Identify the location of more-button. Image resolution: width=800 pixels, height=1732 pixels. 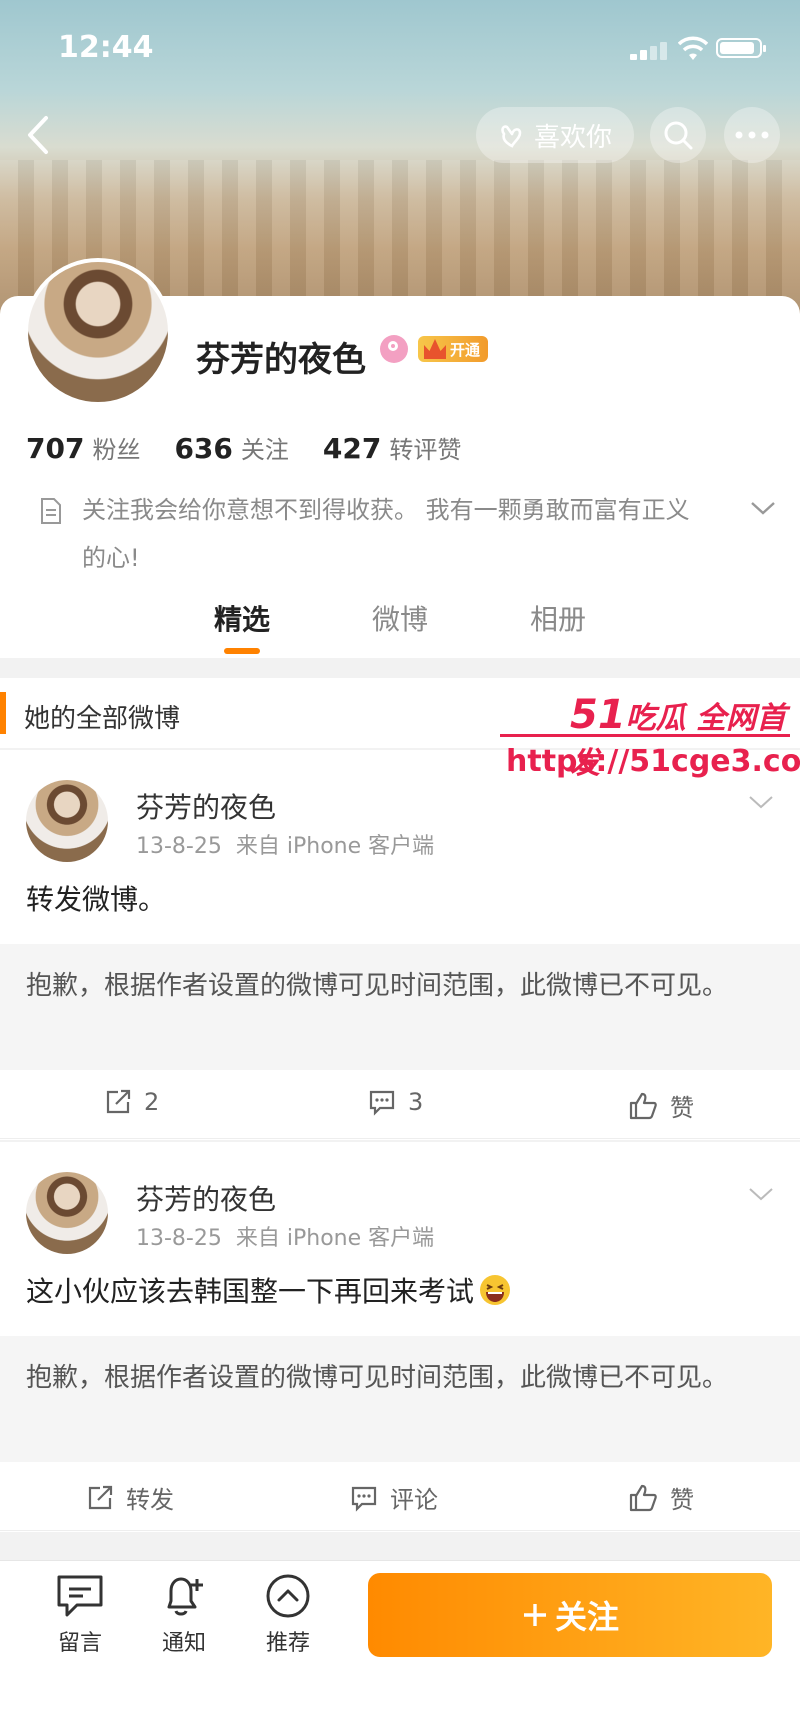
(752, 135).